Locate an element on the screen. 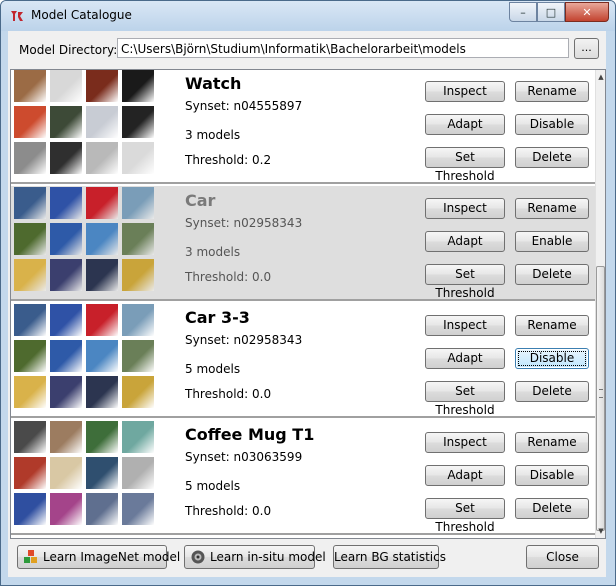 The height and width of the screenshot is (586, 616). model-name: Car 3-3 is located at coordinates (217, 317).